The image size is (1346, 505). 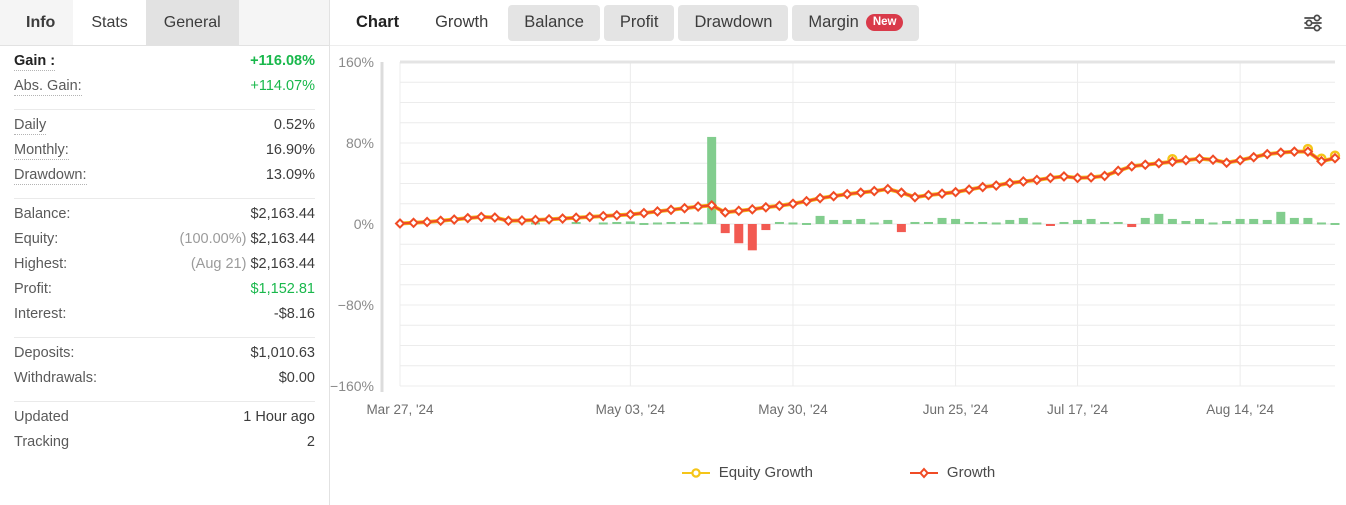 What do you see at coordinates (48, 87) in the screenshot?
I see `stat-label-abs-gain: Abs. Gain:` at bounding box center [48, 87].